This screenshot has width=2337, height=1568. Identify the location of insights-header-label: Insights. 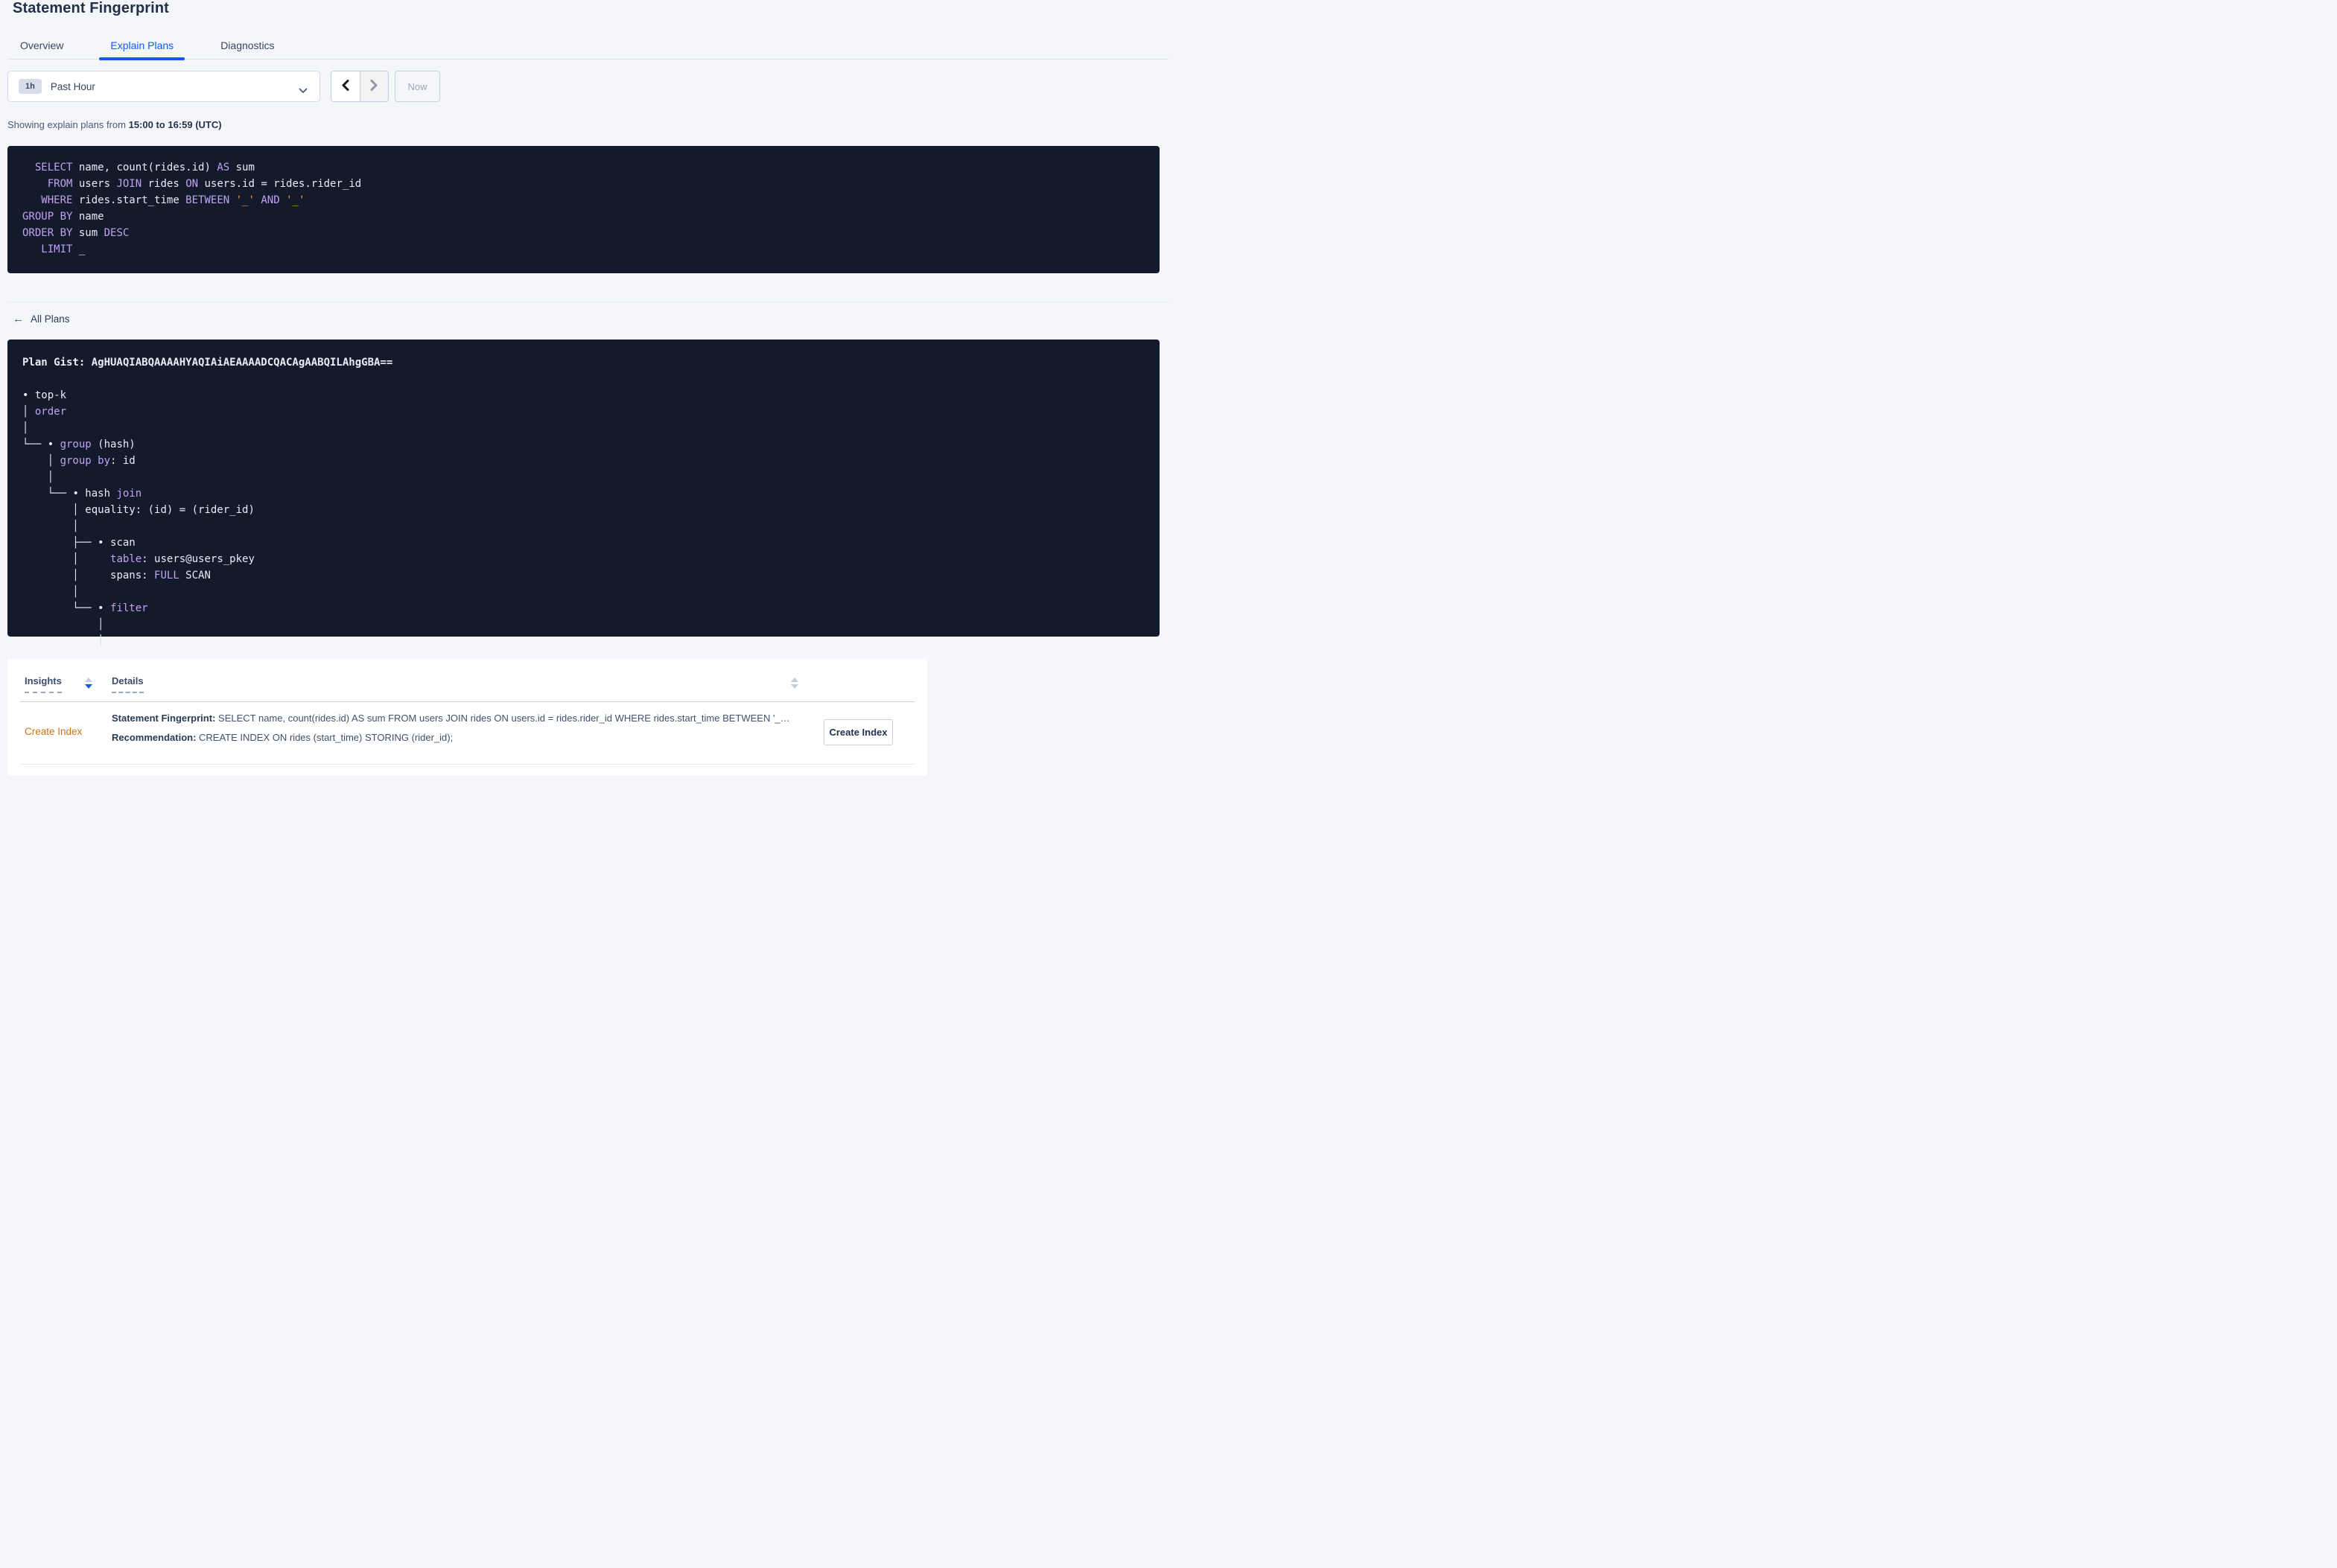
(44, 684).